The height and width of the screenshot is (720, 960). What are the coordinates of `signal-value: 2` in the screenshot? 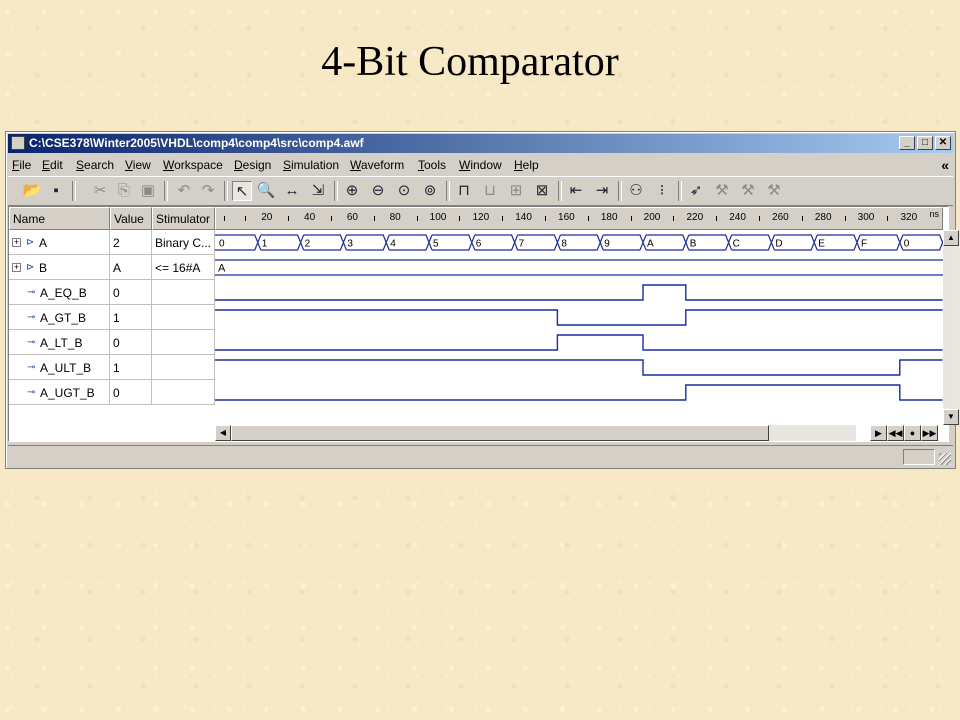 It's located at (131, 242).